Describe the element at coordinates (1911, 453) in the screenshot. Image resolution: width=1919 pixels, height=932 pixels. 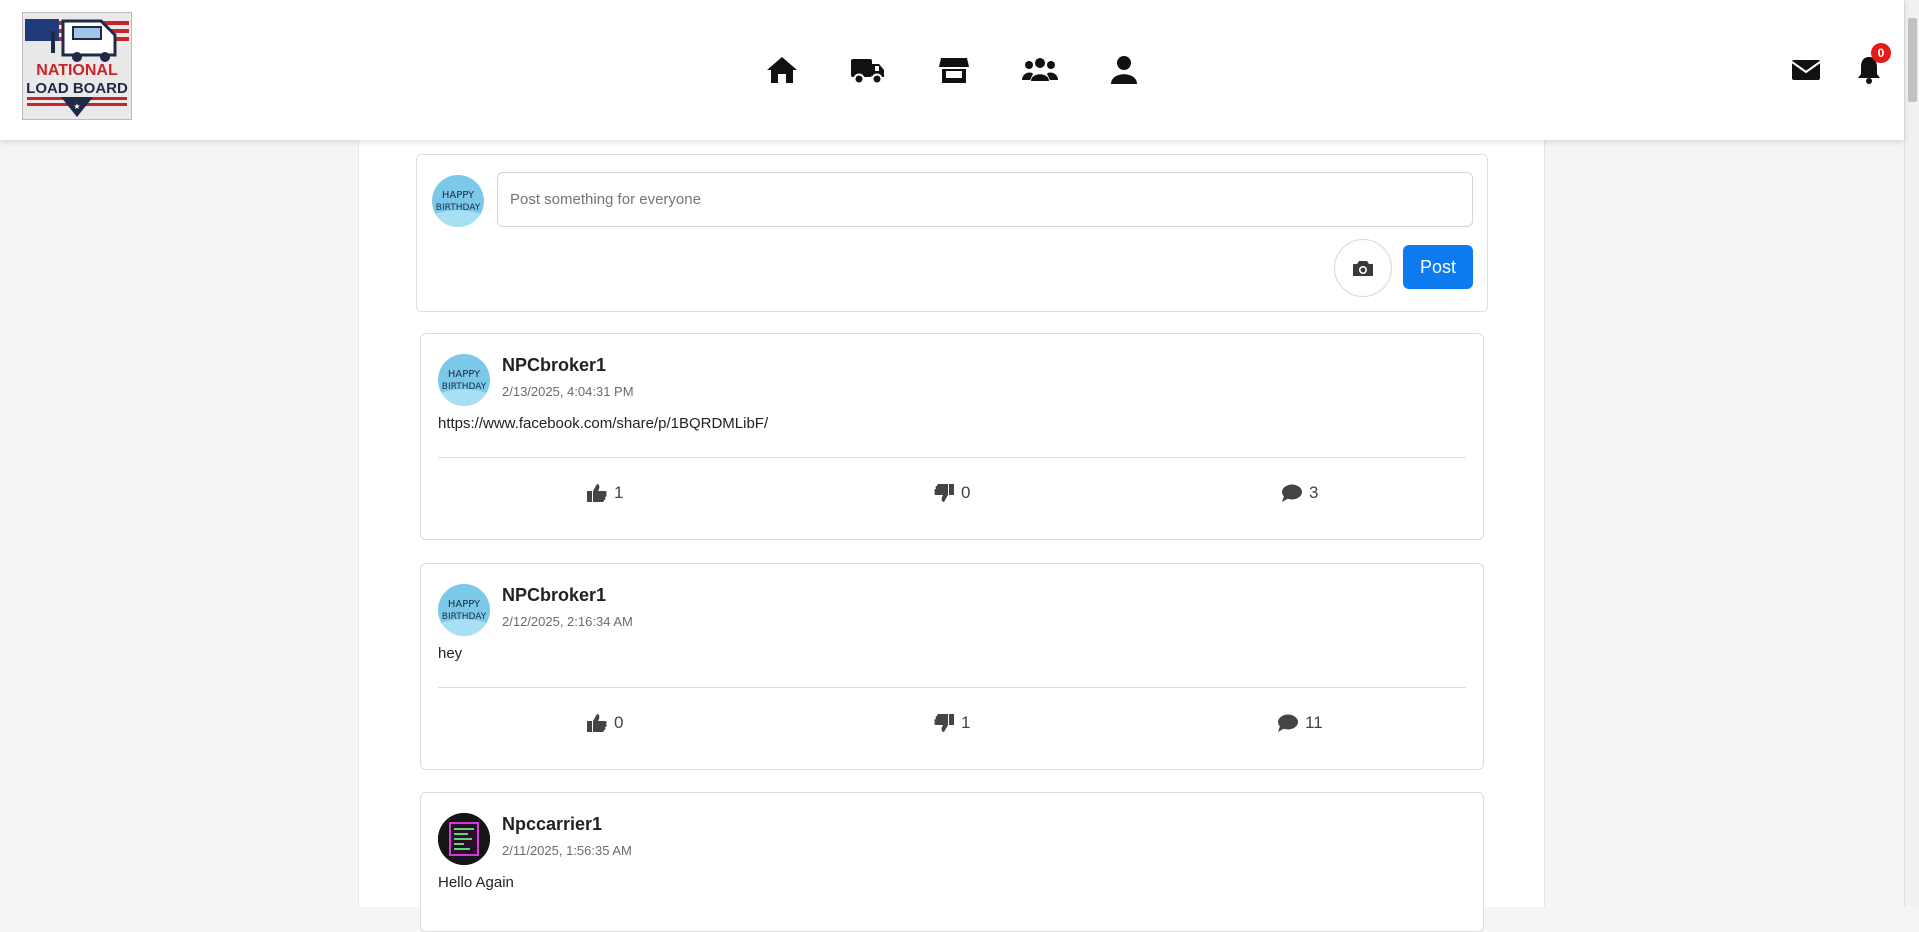
I see `page-scrollbar` at that location.